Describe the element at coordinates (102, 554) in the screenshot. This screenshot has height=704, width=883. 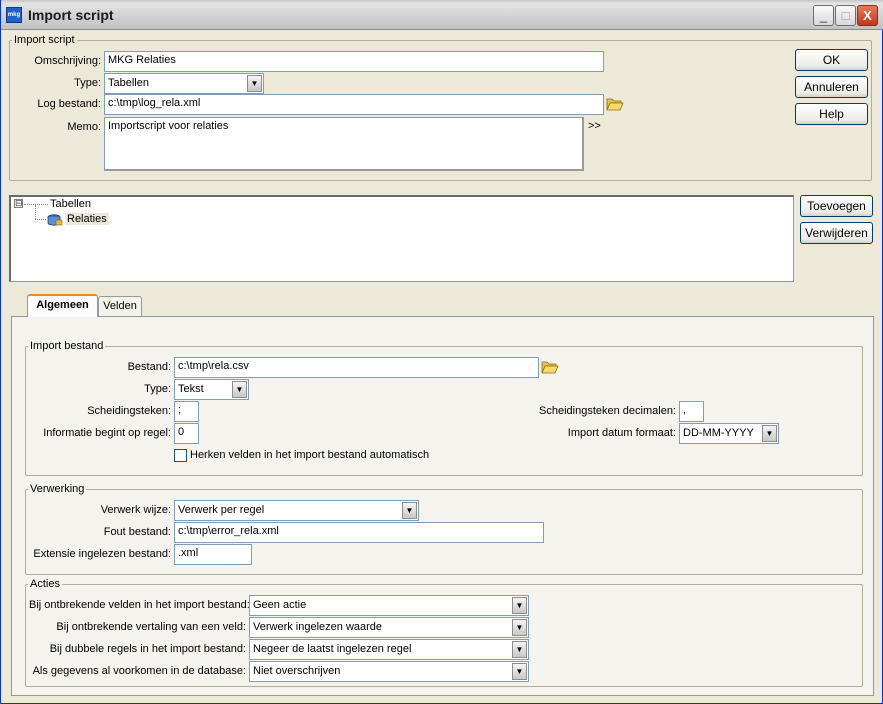
I see `extensie-label: Extensie ingelezen bestand:` at that location.